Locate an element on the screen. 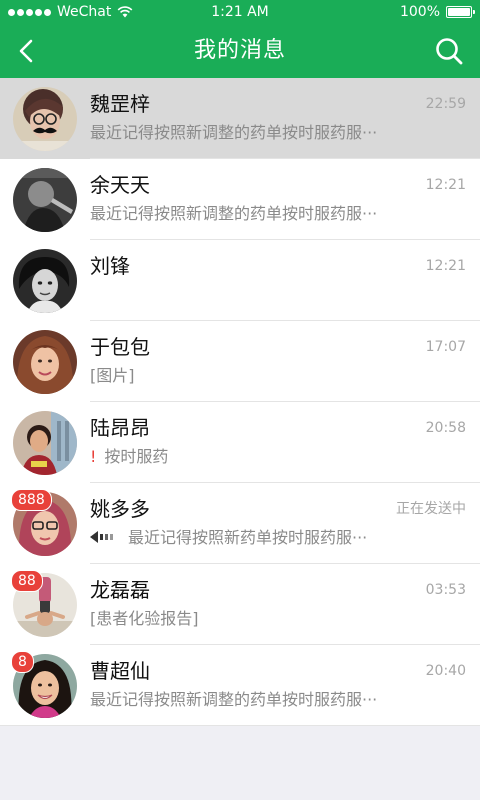 The image size is (480, 800). message-preview: 最近记得按照新药单按时服药服··· is located at coordinates (256, 538).